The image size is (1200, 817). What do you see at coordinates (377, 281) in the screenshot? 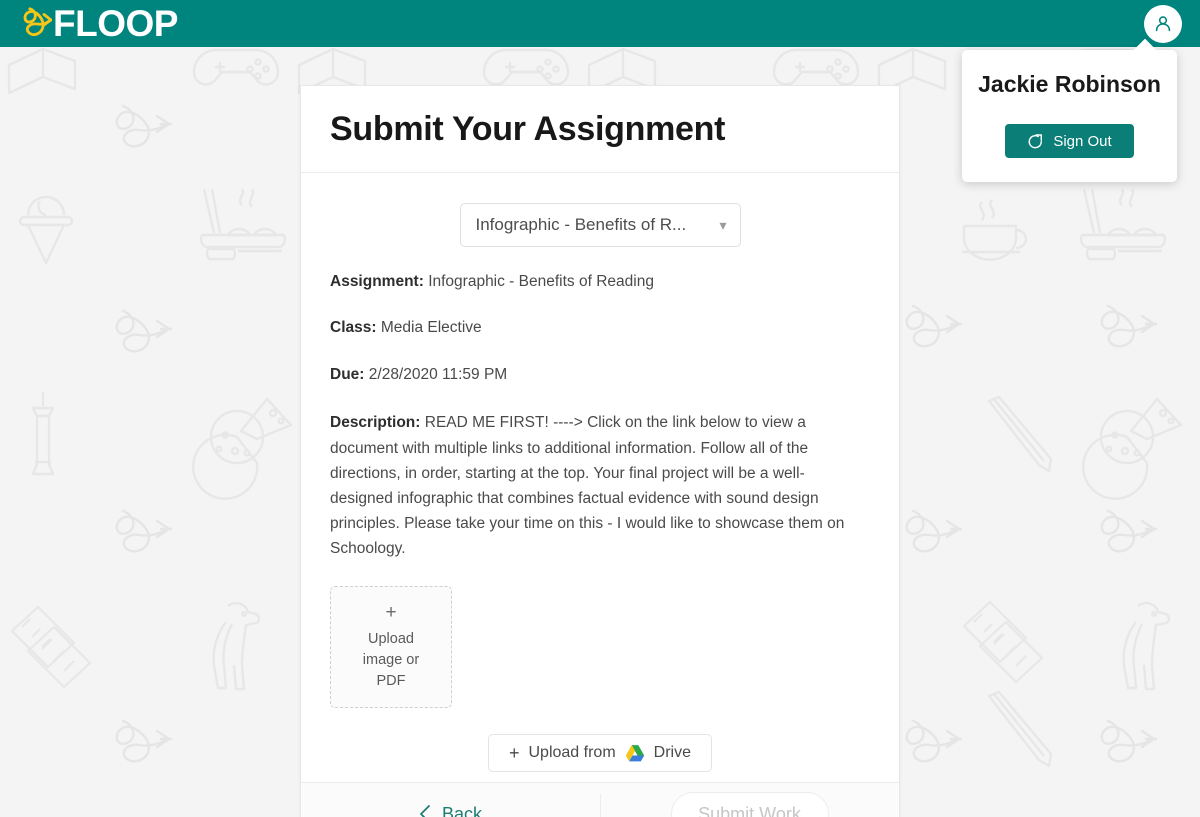
I see `assignment-label: Assignment:` at bounding box center [377, 281].